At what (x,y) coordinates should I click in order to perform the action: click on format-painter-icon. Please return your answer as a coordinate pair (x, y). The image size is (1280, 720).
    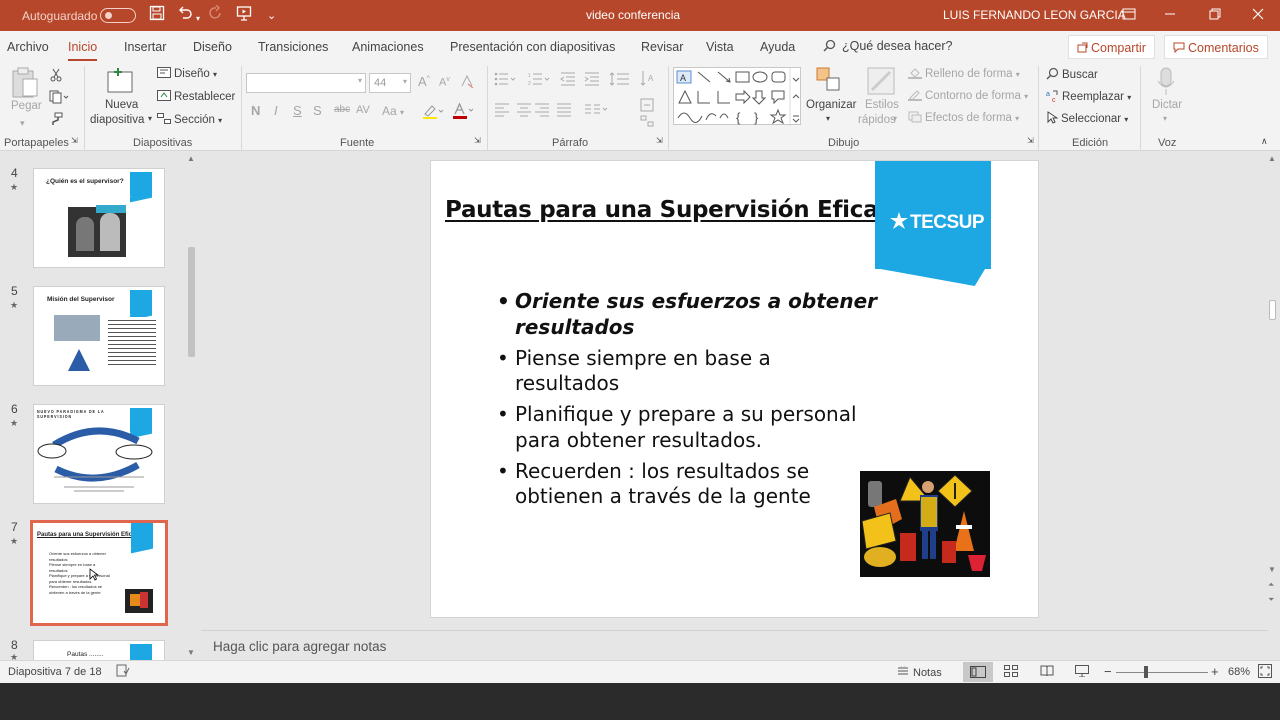
    Looking at the image, I should click on (56, 120).